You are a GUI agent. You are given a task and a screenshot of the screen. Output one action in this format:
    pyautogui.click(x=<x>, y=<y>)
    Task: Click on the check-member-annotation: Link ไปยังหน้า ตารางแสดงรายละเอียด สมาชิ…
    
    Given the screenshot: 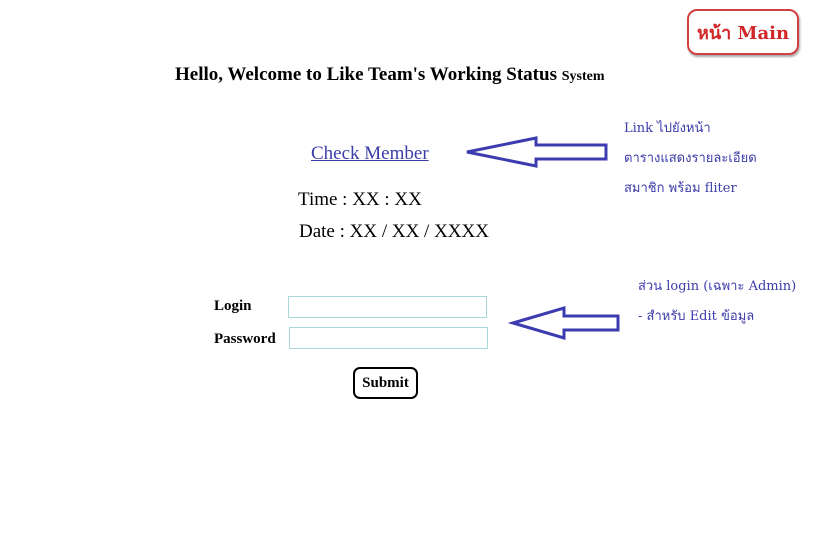 What is the action you would take?
    pyautogui.click(x=690, y=159)
    